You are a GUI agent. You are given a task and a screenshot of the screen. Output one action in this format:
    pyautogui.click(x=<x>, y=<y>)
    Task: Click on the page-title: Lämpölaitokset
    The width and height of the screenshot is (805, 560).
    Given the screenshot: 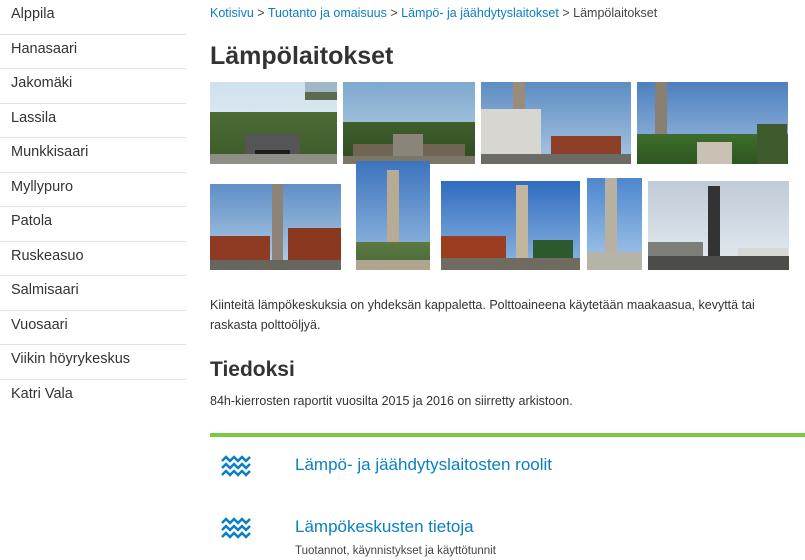 What is the action you would take?
    pyautogui.click(x=302, y=56)
    